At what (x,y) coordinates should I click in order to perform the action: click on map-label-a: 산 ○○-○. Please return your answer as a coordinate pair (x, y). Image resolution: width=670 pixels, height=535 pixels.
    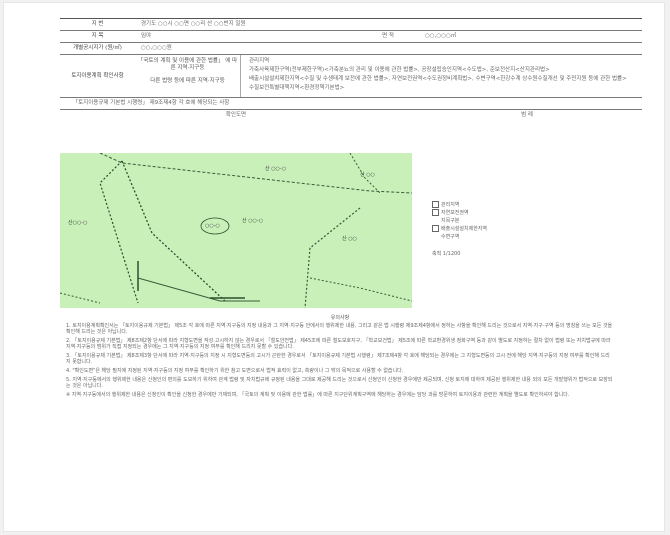
    Looking at the image, I should click on (276, 169).